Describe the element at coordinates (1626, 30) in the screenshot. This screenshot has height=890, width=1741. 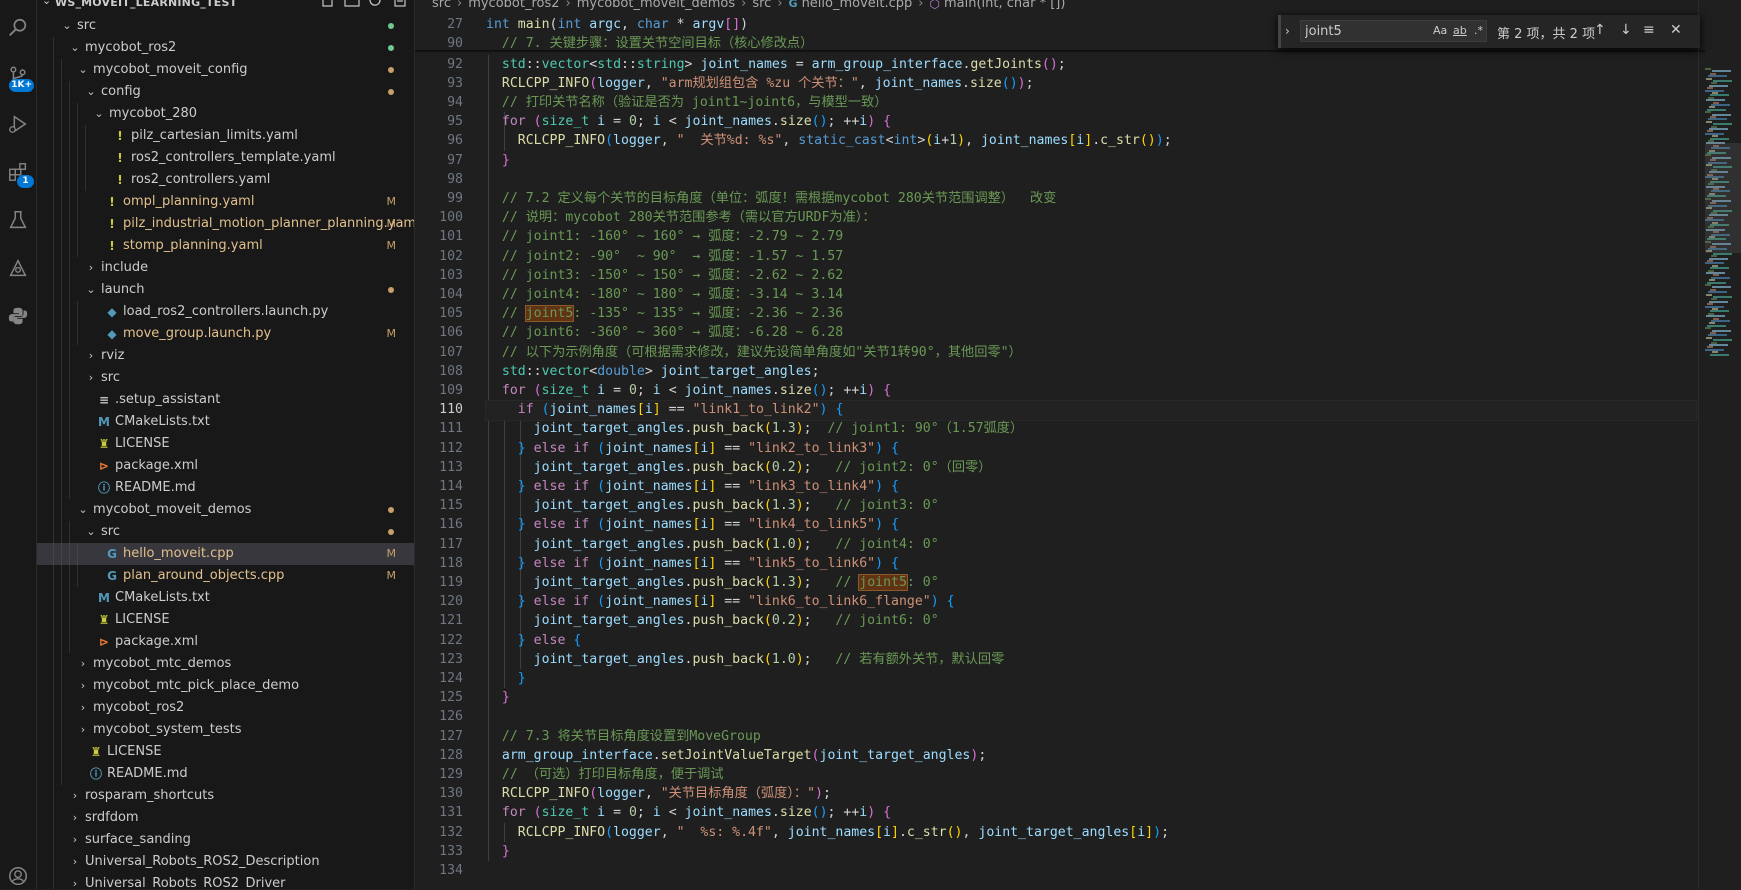
I see `arrow-down-icon: ↓` at that location.